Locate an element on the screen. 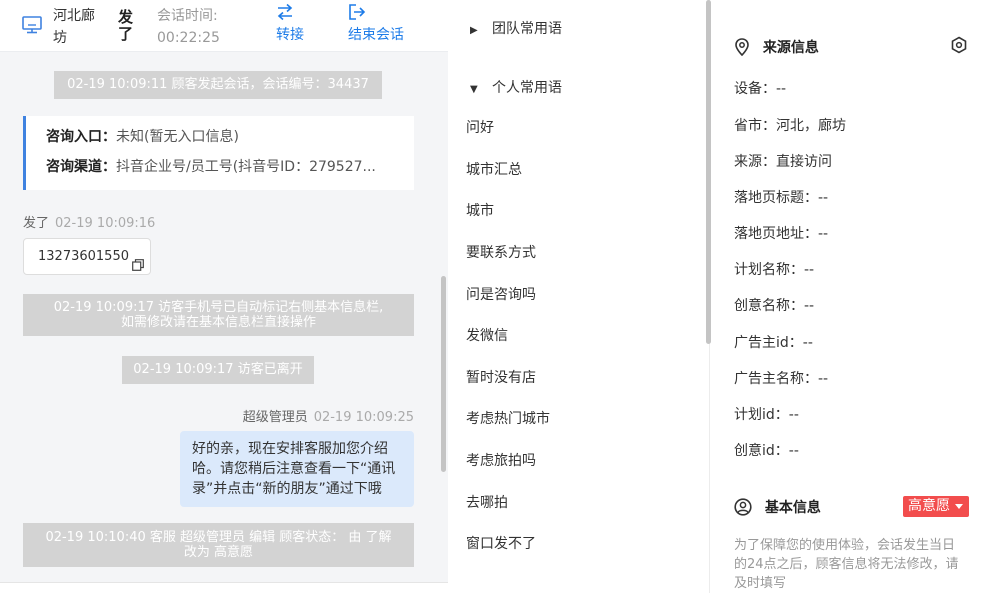  session-time-label: 会话时间: is located at coordinates (187, 16).